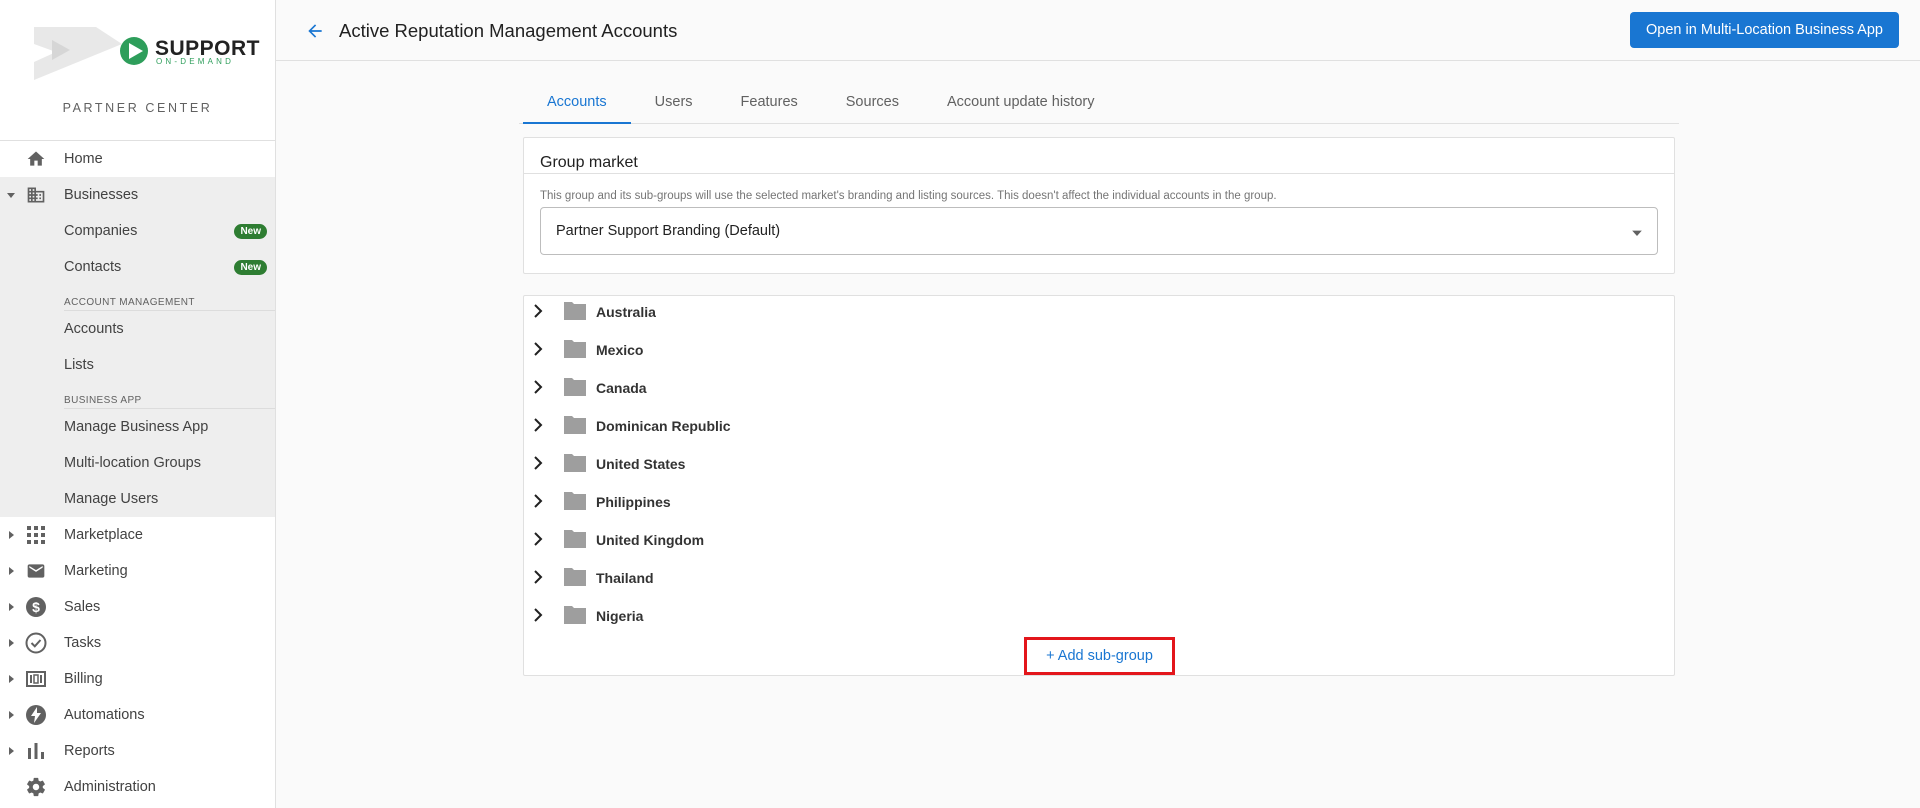  Describe the element at coordinates (129, 302) in the screenshot. I see `section-label: ACCOUNT MANAGEMENT` at that location.